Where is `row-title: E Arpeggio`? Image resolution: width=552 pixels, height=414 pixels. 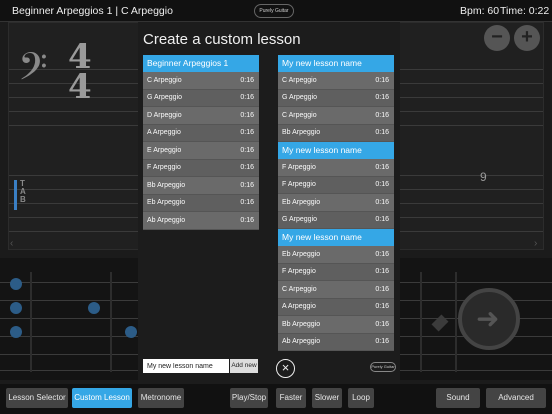 row-title: E Arpeggio is located at coordinates (164, 150).